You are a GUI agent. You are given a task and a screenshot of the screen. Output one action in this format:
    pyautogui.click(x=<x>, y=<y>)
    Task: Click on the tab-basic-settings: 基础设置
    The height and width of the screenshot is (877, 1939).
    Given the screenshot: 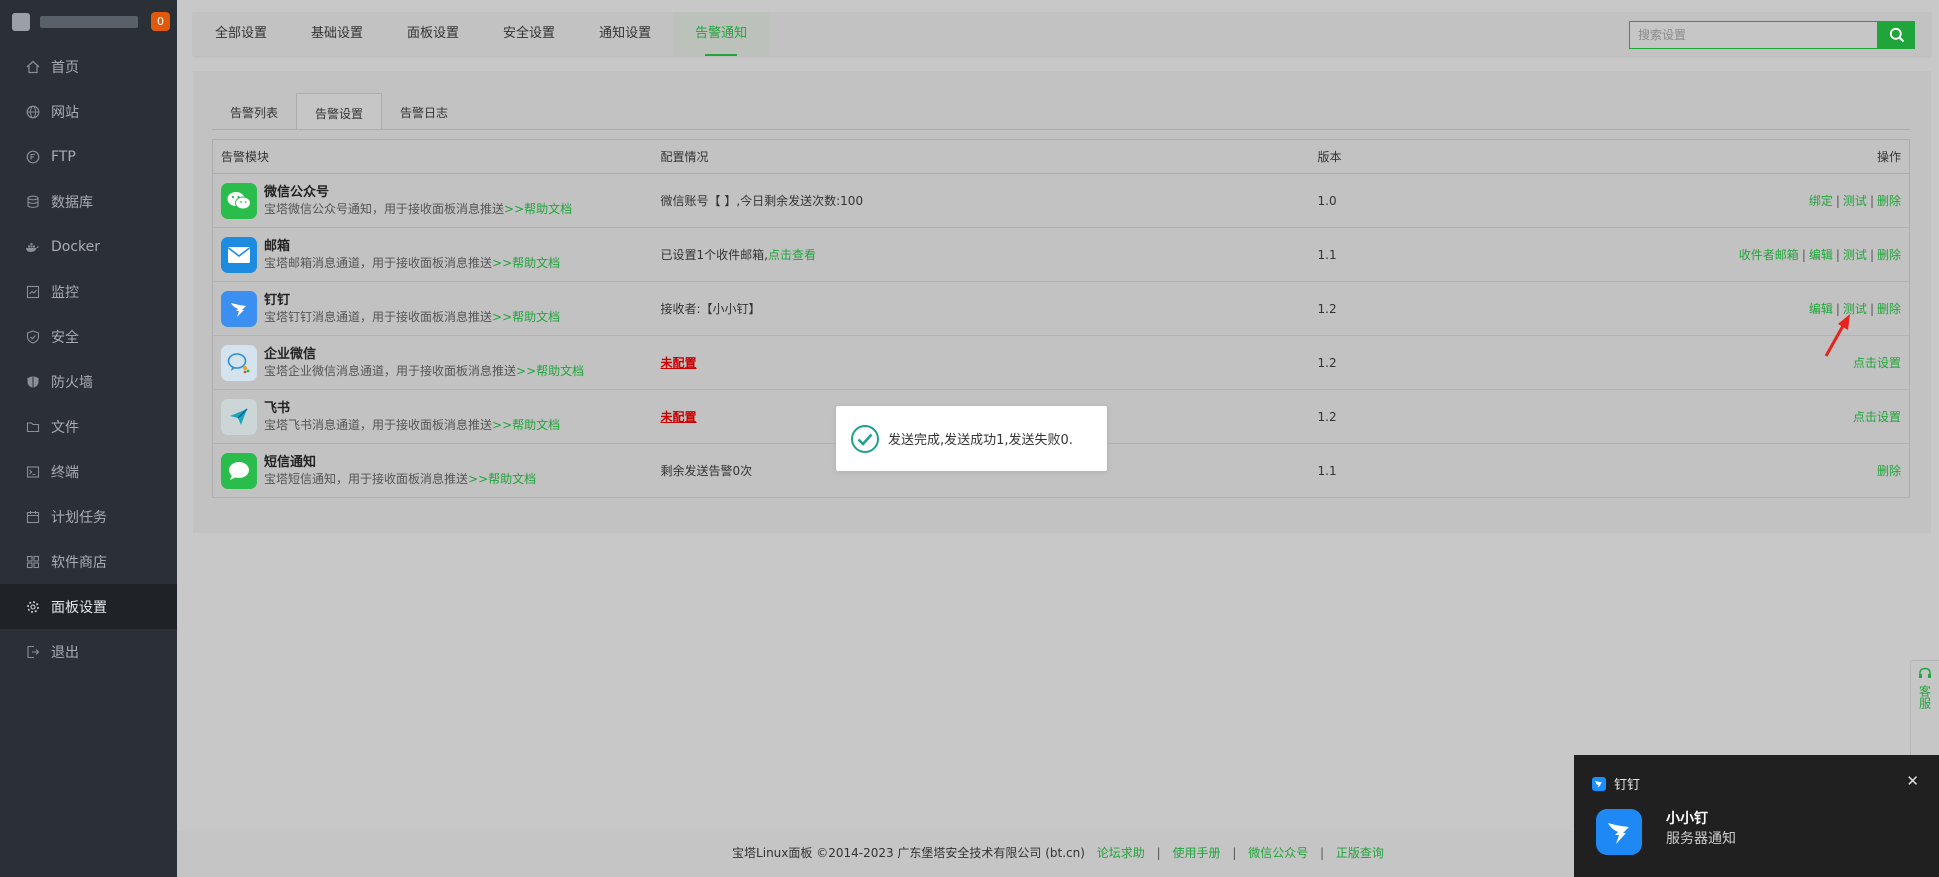 What is the action you would take?
    pyautogui.click(x=337, y=34)
    